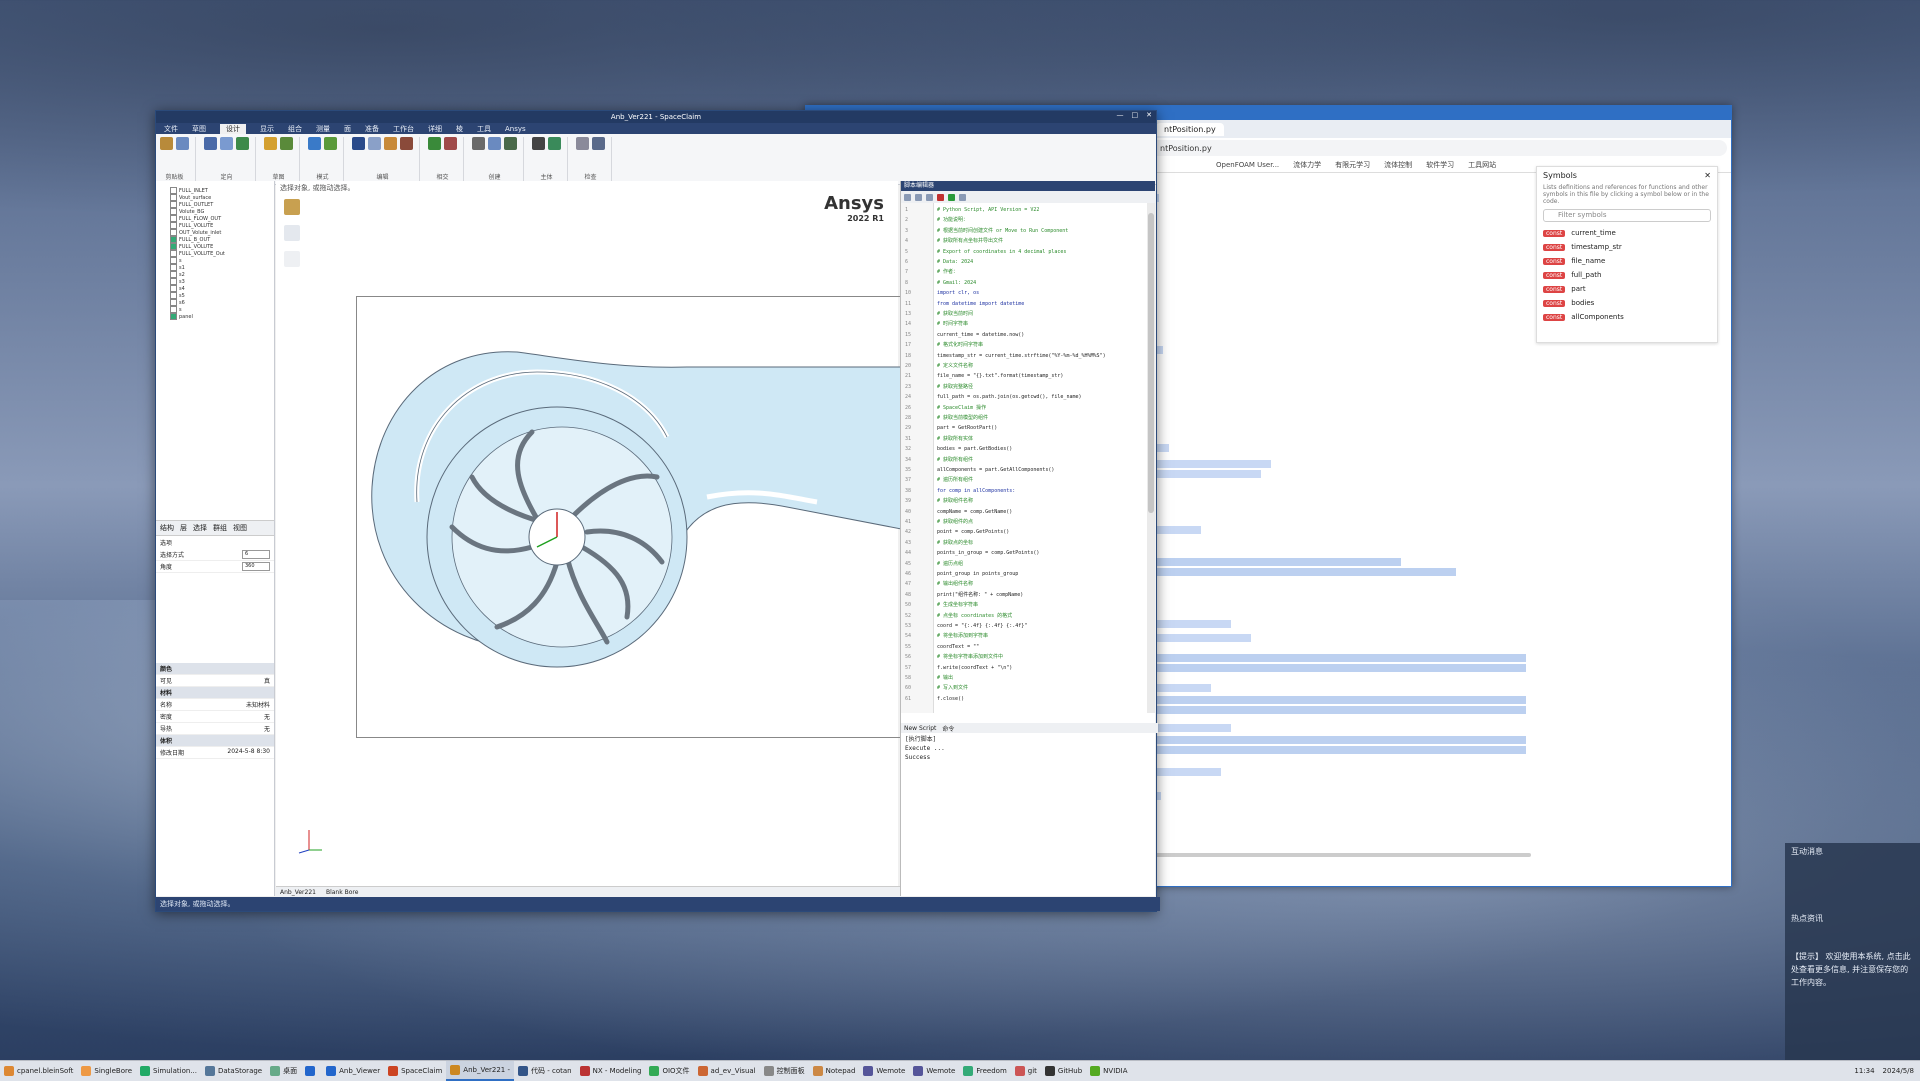 The height and width of the screenshot is (1081, 1920). What do you see at coordinates (390, 143) in the screenshot?
I see `move-icon` at bounding box center [390, 143].